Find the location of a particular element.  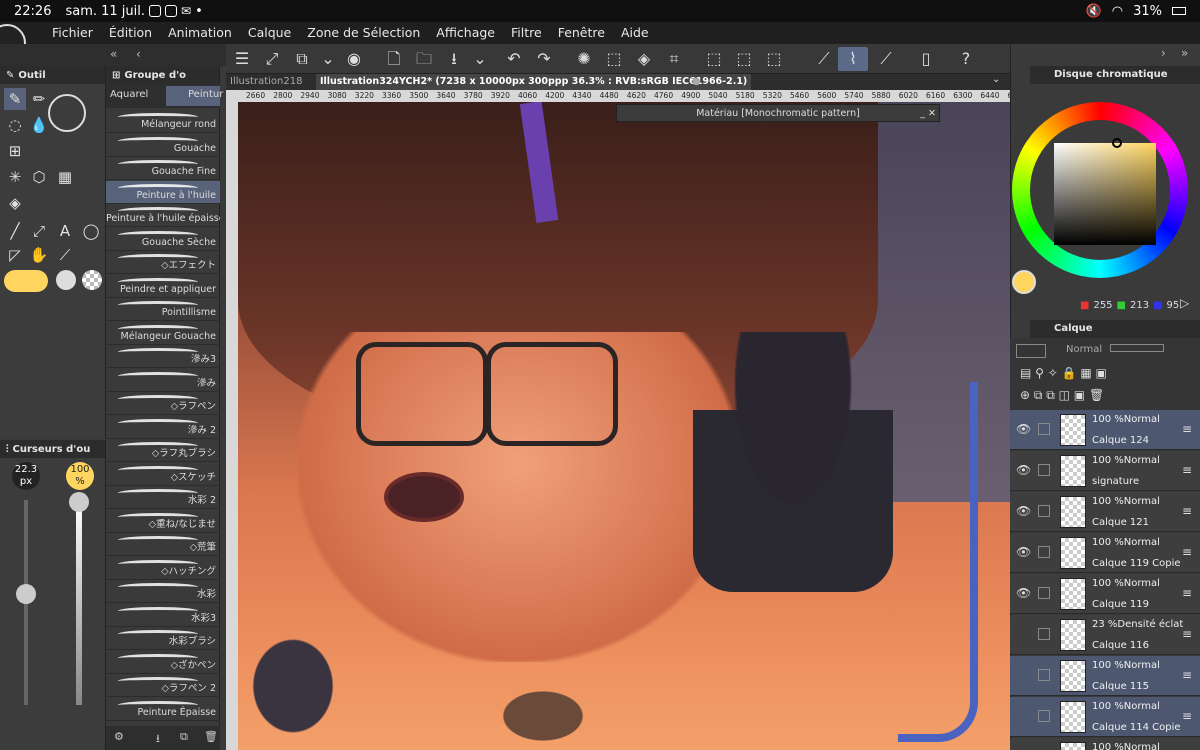

brush-item: 水彩3 is located at coordinates (163, 615).